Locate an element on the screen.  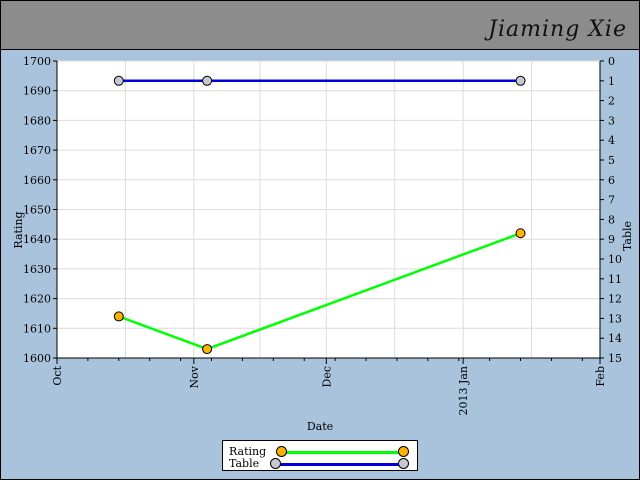
y-tick-label-right: 11 is located at coordinates (615, 279).